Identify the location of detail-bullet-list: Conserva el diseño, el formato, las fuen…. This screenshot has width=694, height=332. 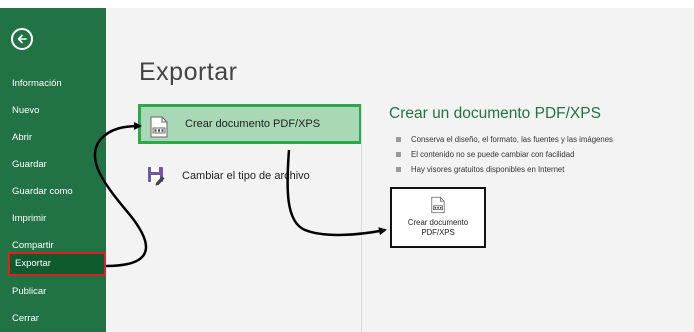
(504, 154).